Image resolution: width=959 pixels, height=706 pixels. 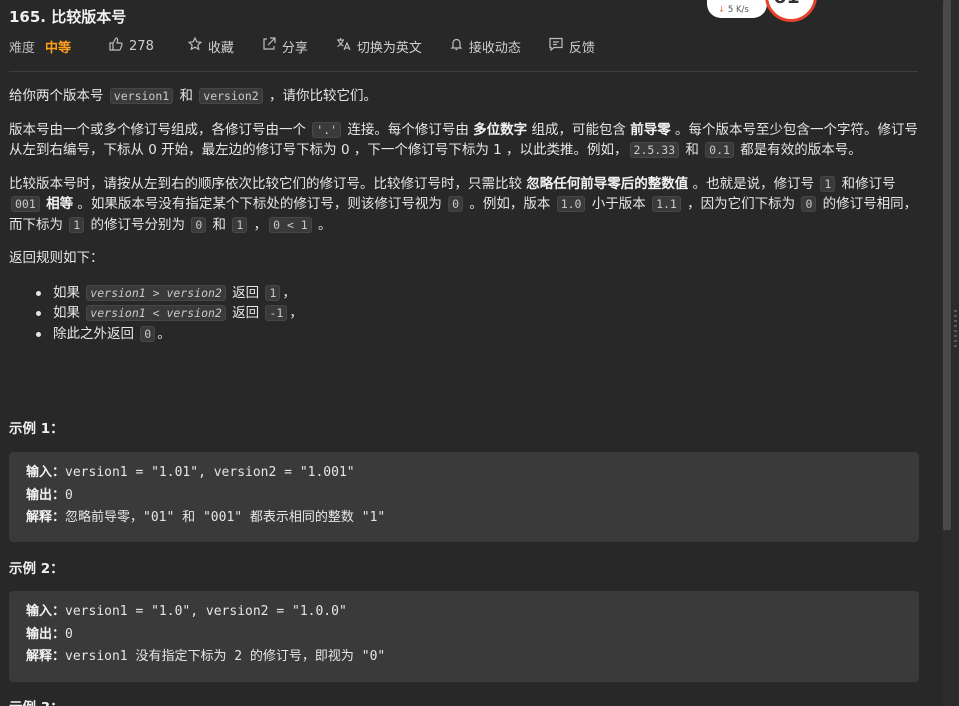 I want to click on example-explanation: 解释：version1 没有指定下标为 2 的修订号，即视为 "0", so click(x=464, y=657).